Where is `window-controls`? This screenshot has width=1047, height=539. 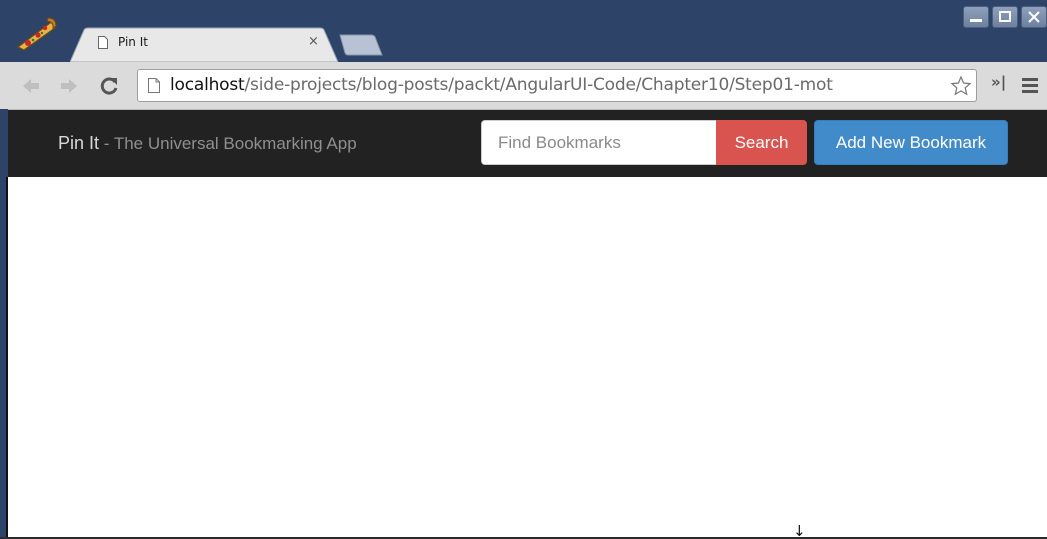 window-controls is located at coordinates (1003, 18).